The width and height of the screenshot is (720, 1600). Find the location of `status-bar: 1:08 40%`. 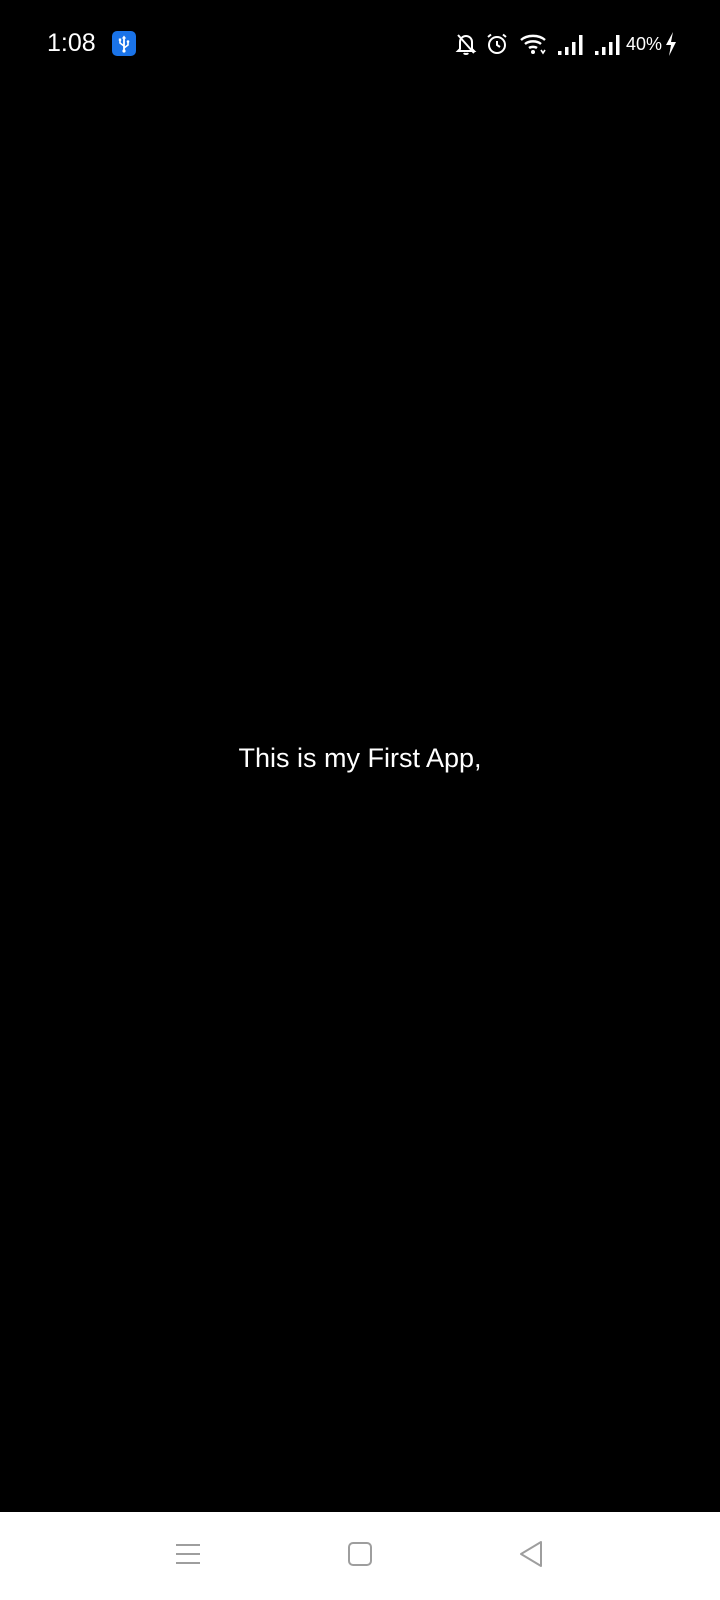

status-bar: 1:08 40% is located at coordinates (360, 45).